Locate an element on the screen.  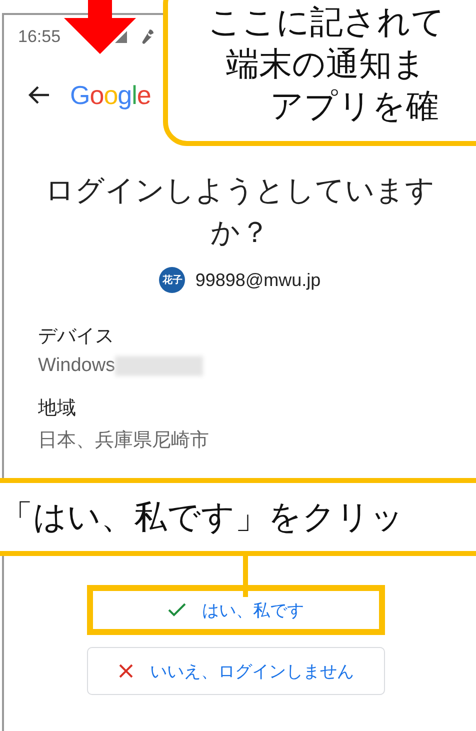
detail-value: Windows is located at coordinates (77, 366).